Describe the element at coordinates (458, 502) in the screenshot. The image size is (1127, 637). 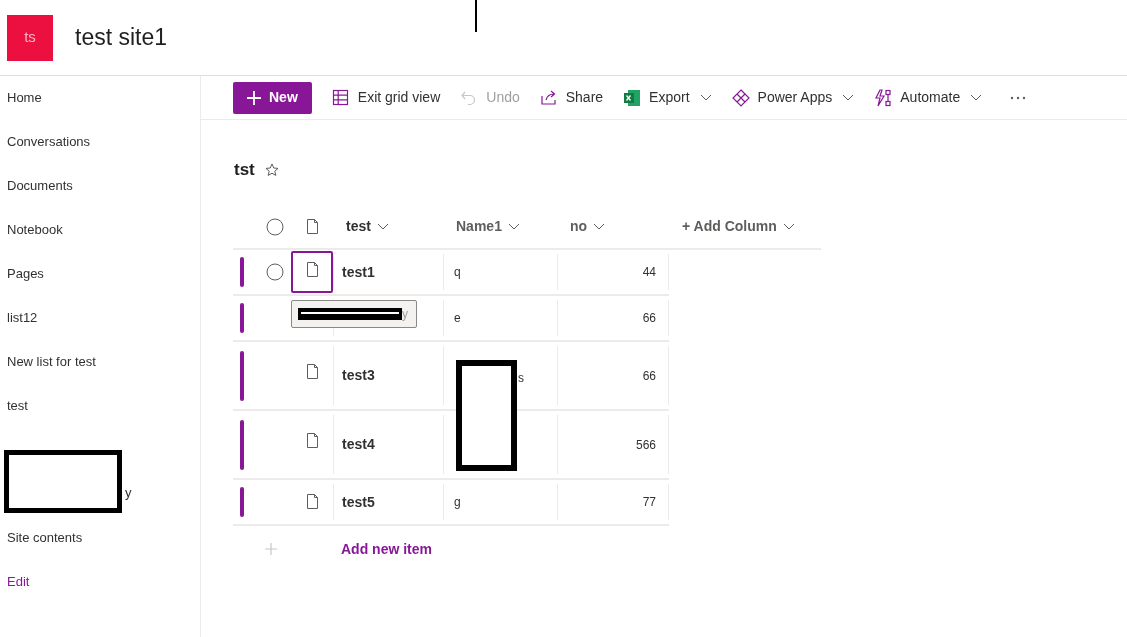
I see `table-cell-text: g` at that location.